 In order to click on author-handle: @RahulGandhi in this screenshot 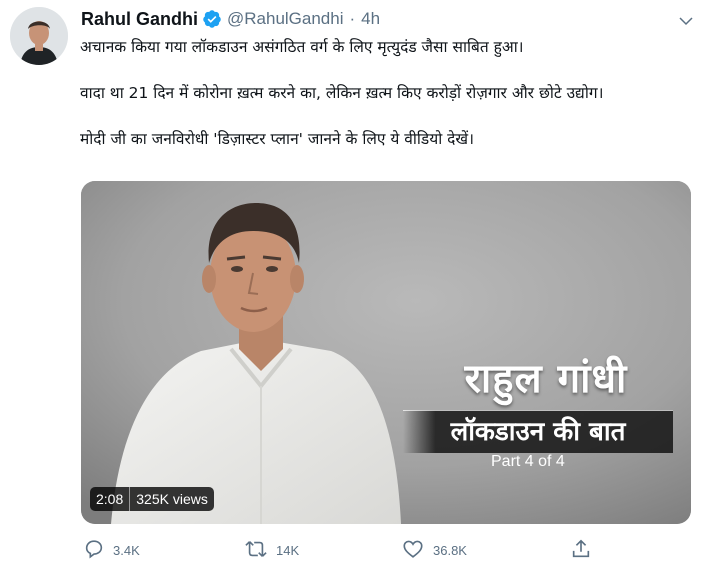, I will do `click(285, 19)`.